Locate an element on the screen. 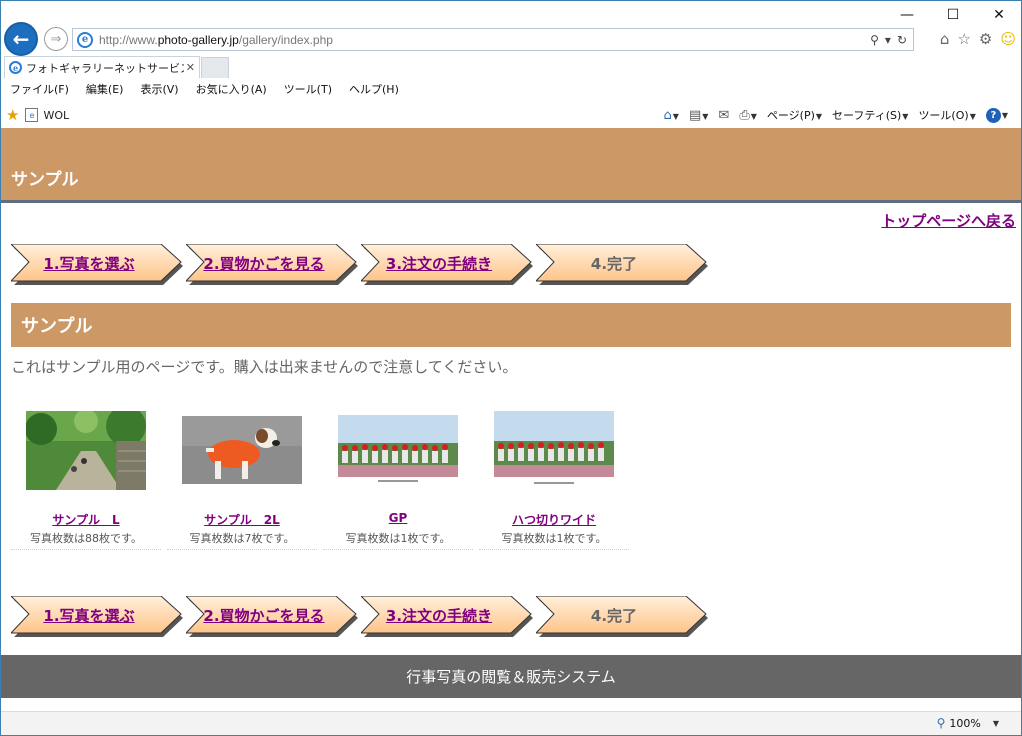 Image resolution: width=1022 pixels, height=736 pixels. step-2-top: 2.買物かごを見る is located at coordinates (272, 264).